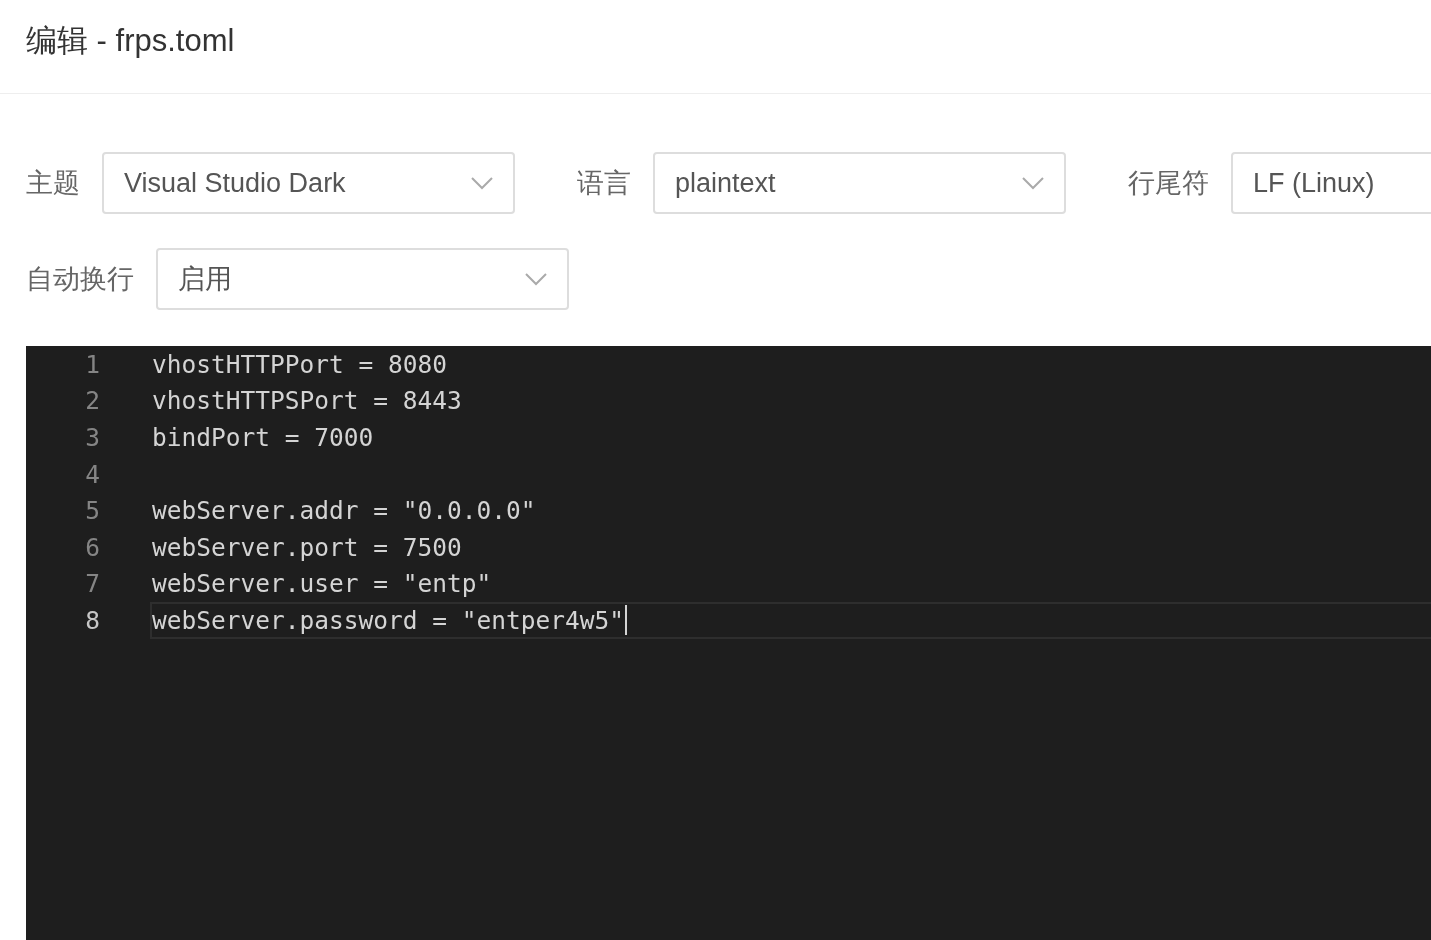 This screenshot has height=940, width=1431. What do you see at coordinates (626, 620) in the screenshot?
I see `text-cursor` at bounding box center [626, 620].